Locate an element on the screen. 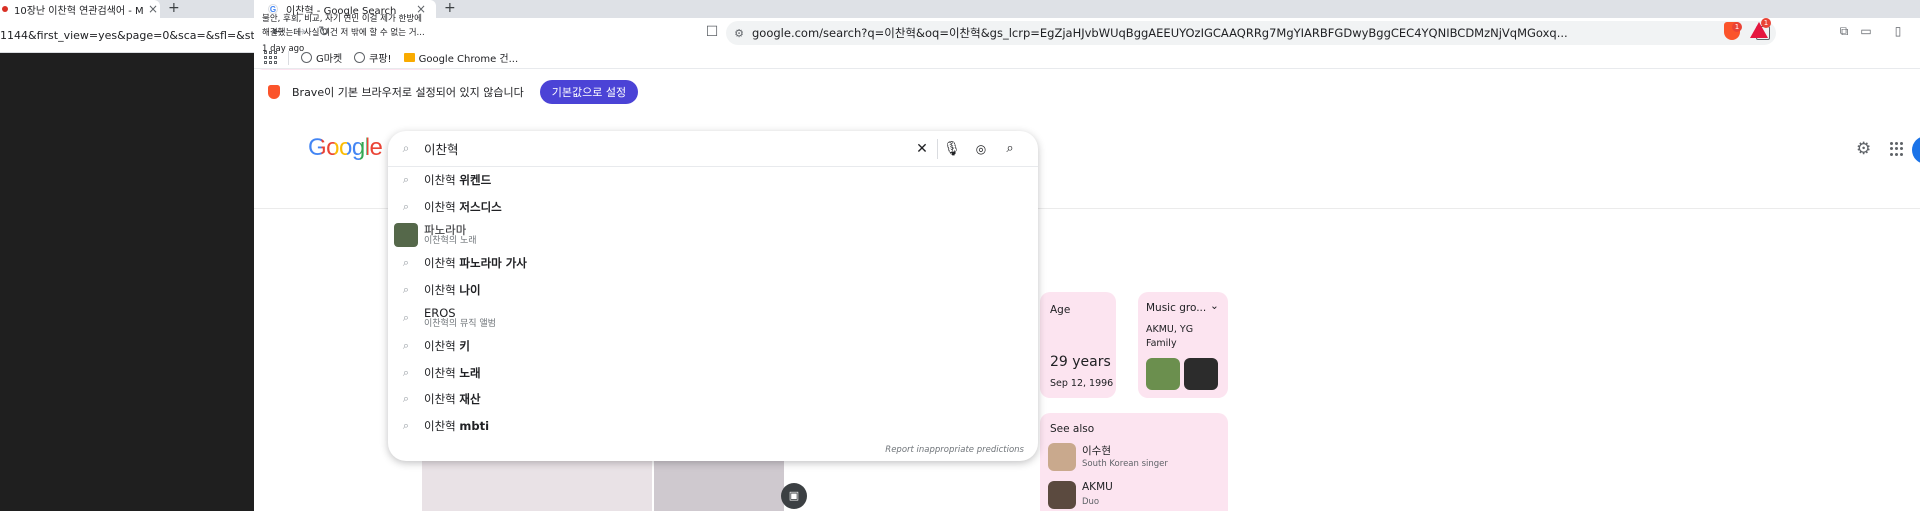 The image size is (1920, 511). suggestion-subtitle: 이찬혁의 뮤직 앨범 is located at coordinates (460, 323).